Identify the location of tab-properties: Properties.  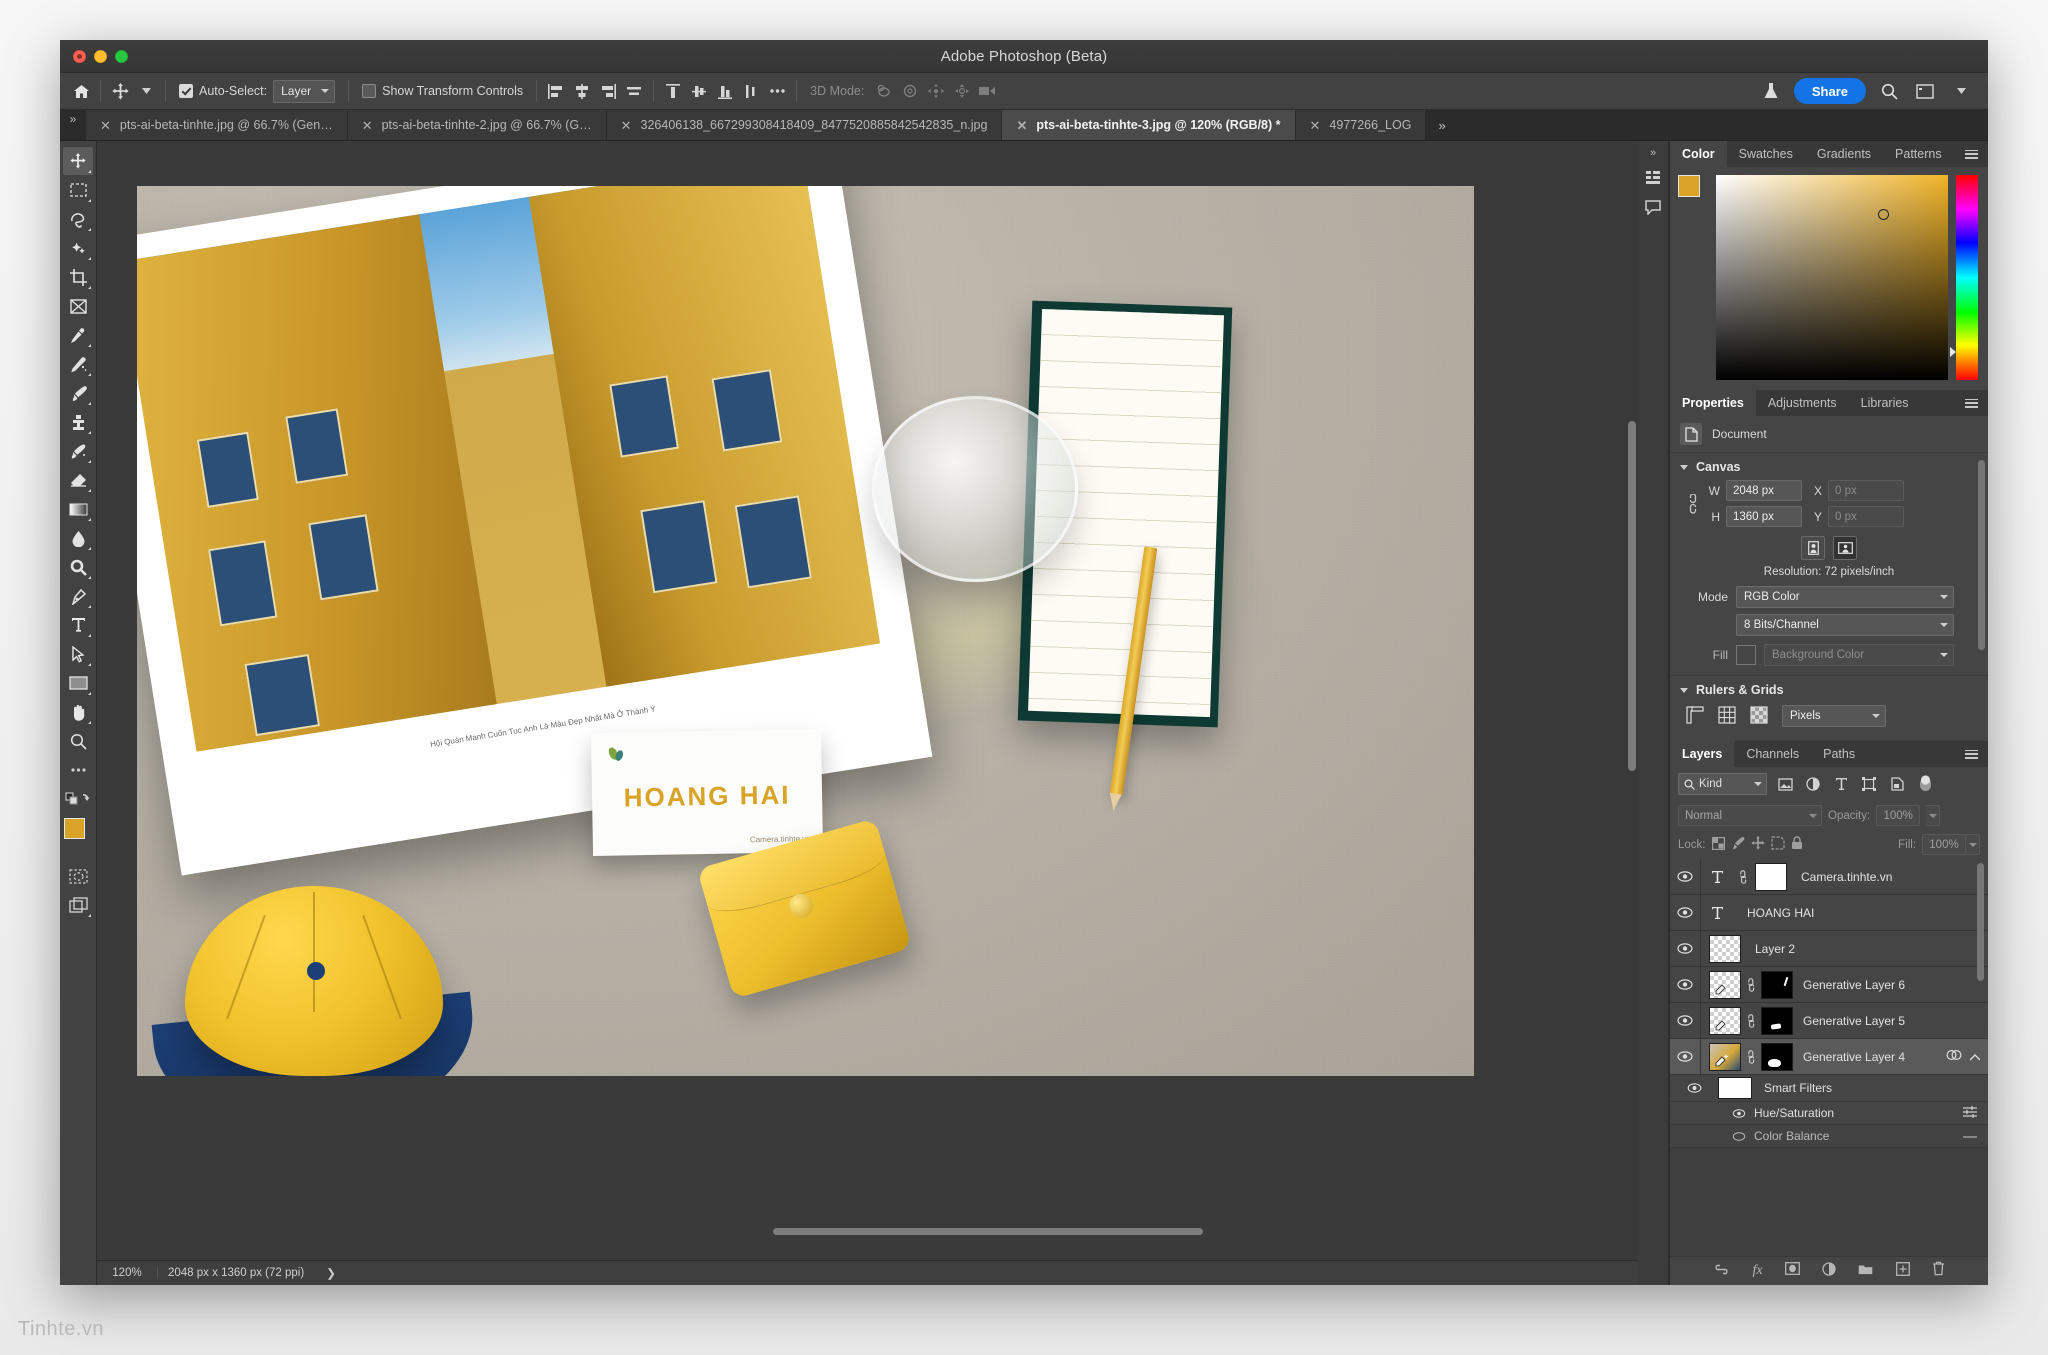
(1713, 403).